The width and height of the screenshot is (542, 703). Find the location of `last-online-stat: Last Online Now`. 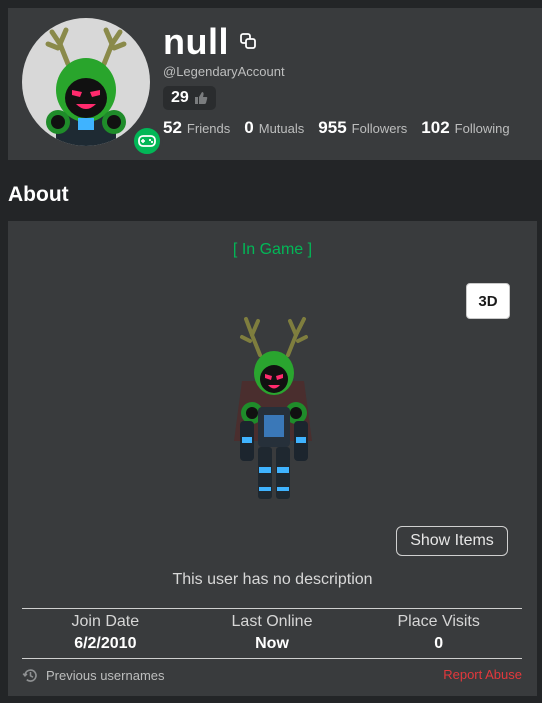

last-online-stat: Last Online Now is located at coordinates (272, 633).